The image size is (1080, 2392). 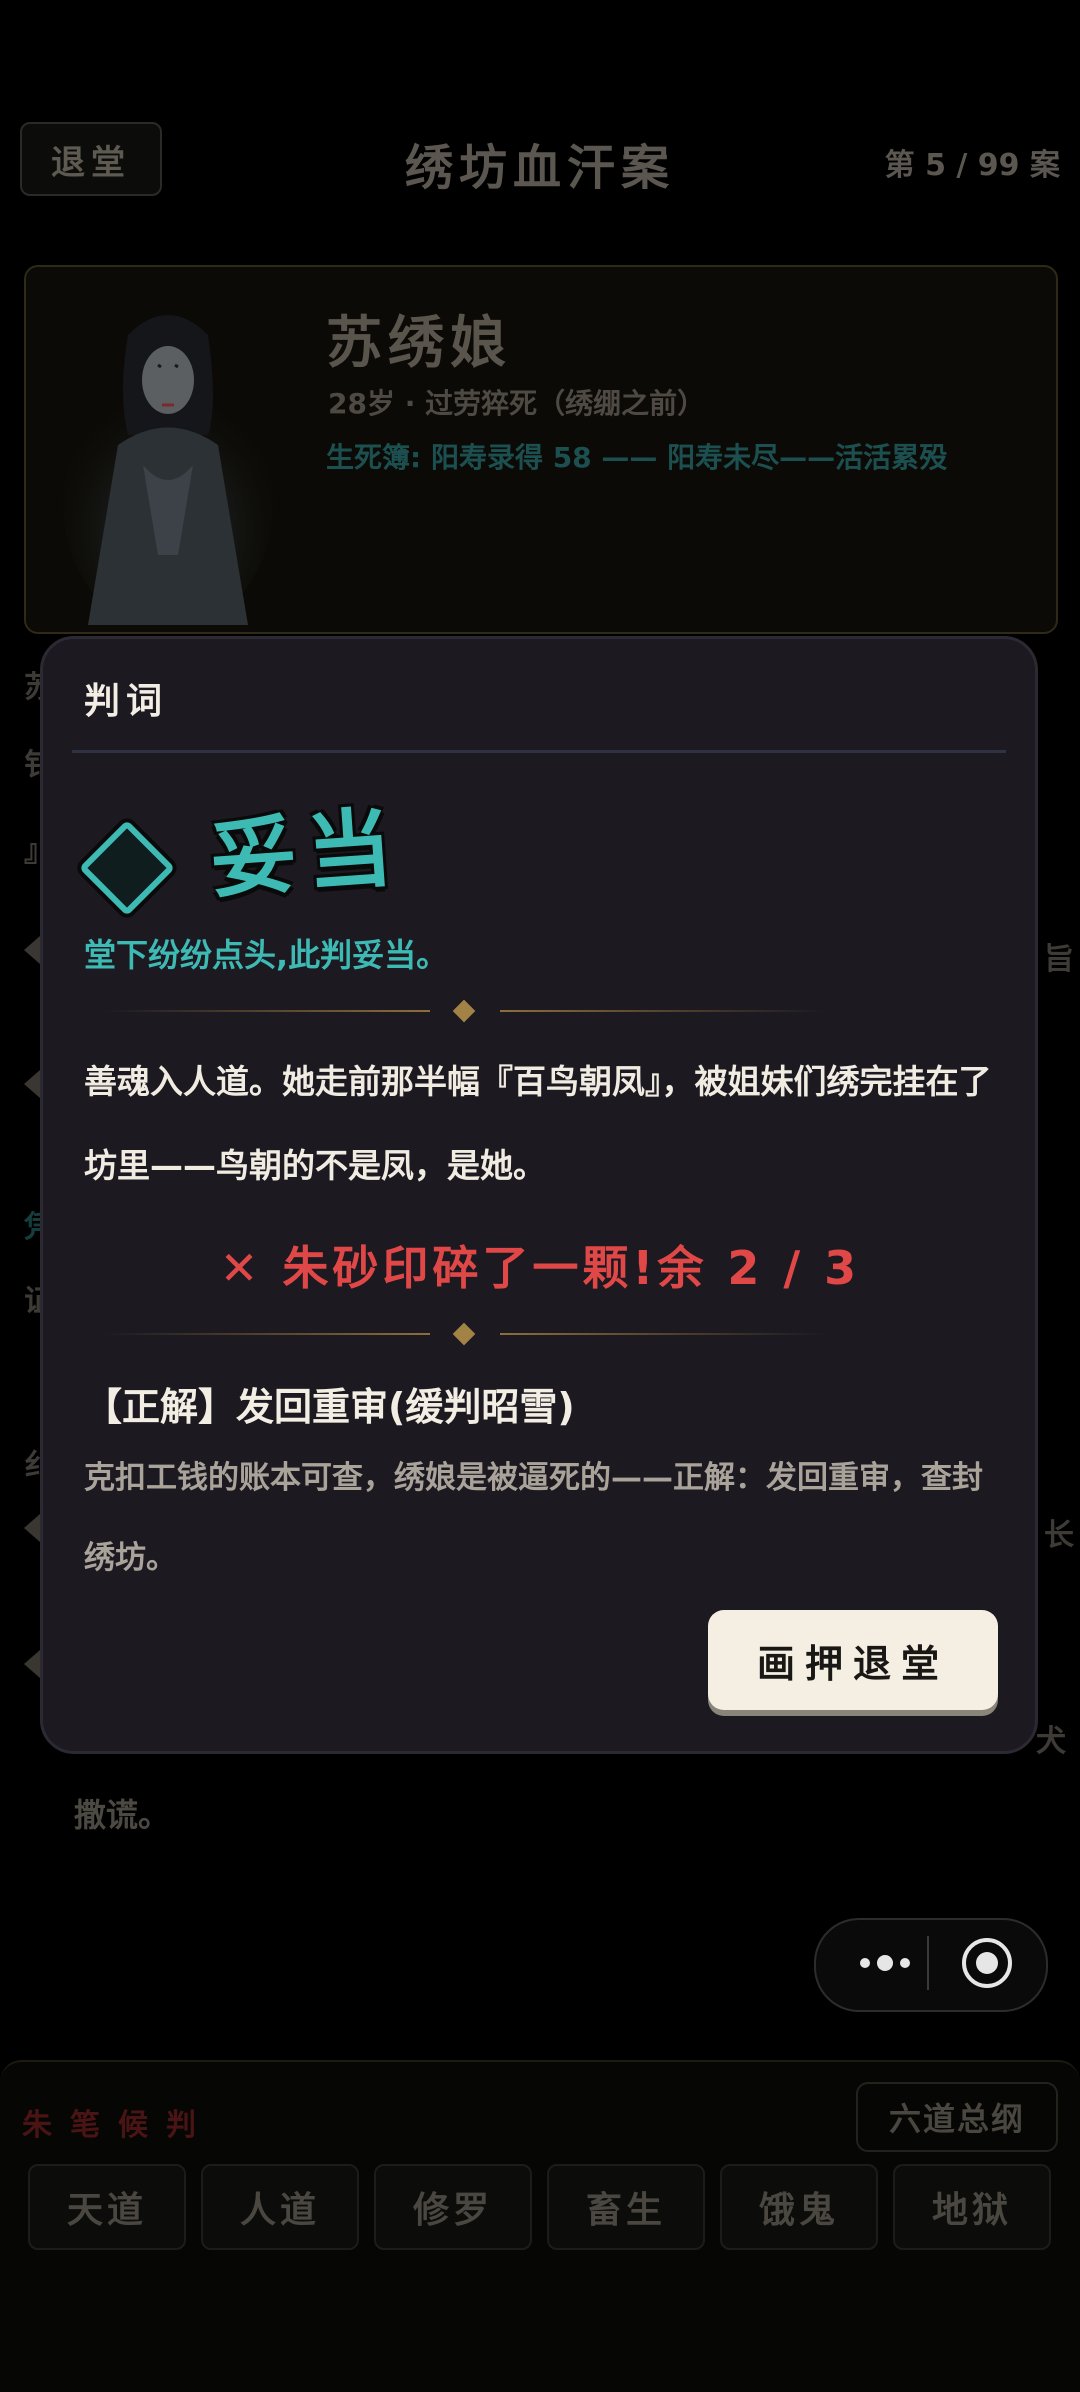 What do you see at coordinates (853, 1660) in the screenshot?
I see `sign-and-dismiss-button: 画押退堂` at bounding box center [853, 1660].